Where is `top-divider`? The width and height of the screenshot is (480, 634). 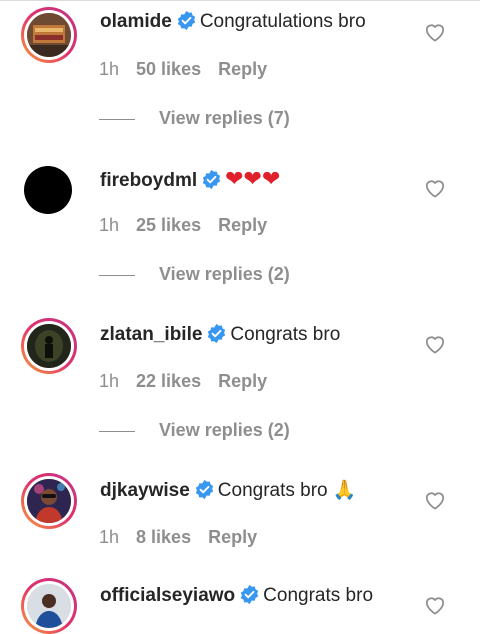
top-divider is located at coordinates (240, 0).